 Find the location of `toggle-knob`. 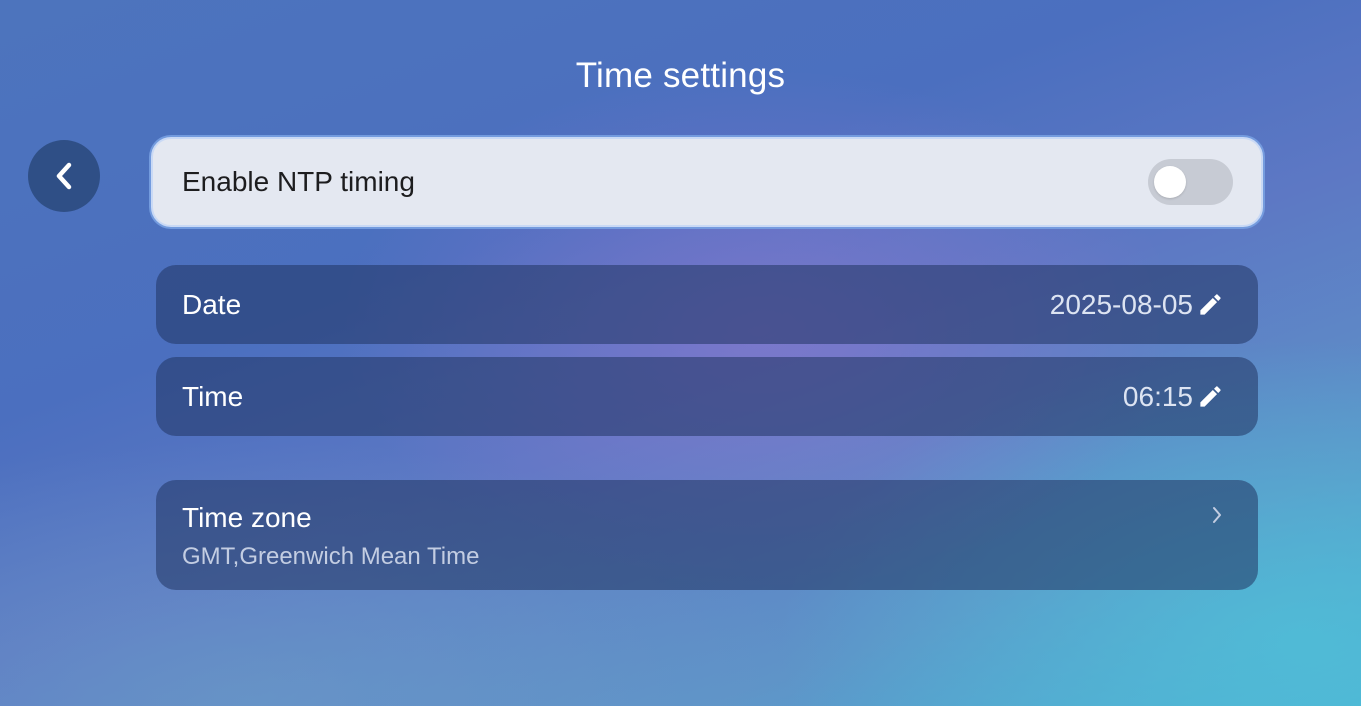

toggle-knob is located at coordinates (1170, 182).